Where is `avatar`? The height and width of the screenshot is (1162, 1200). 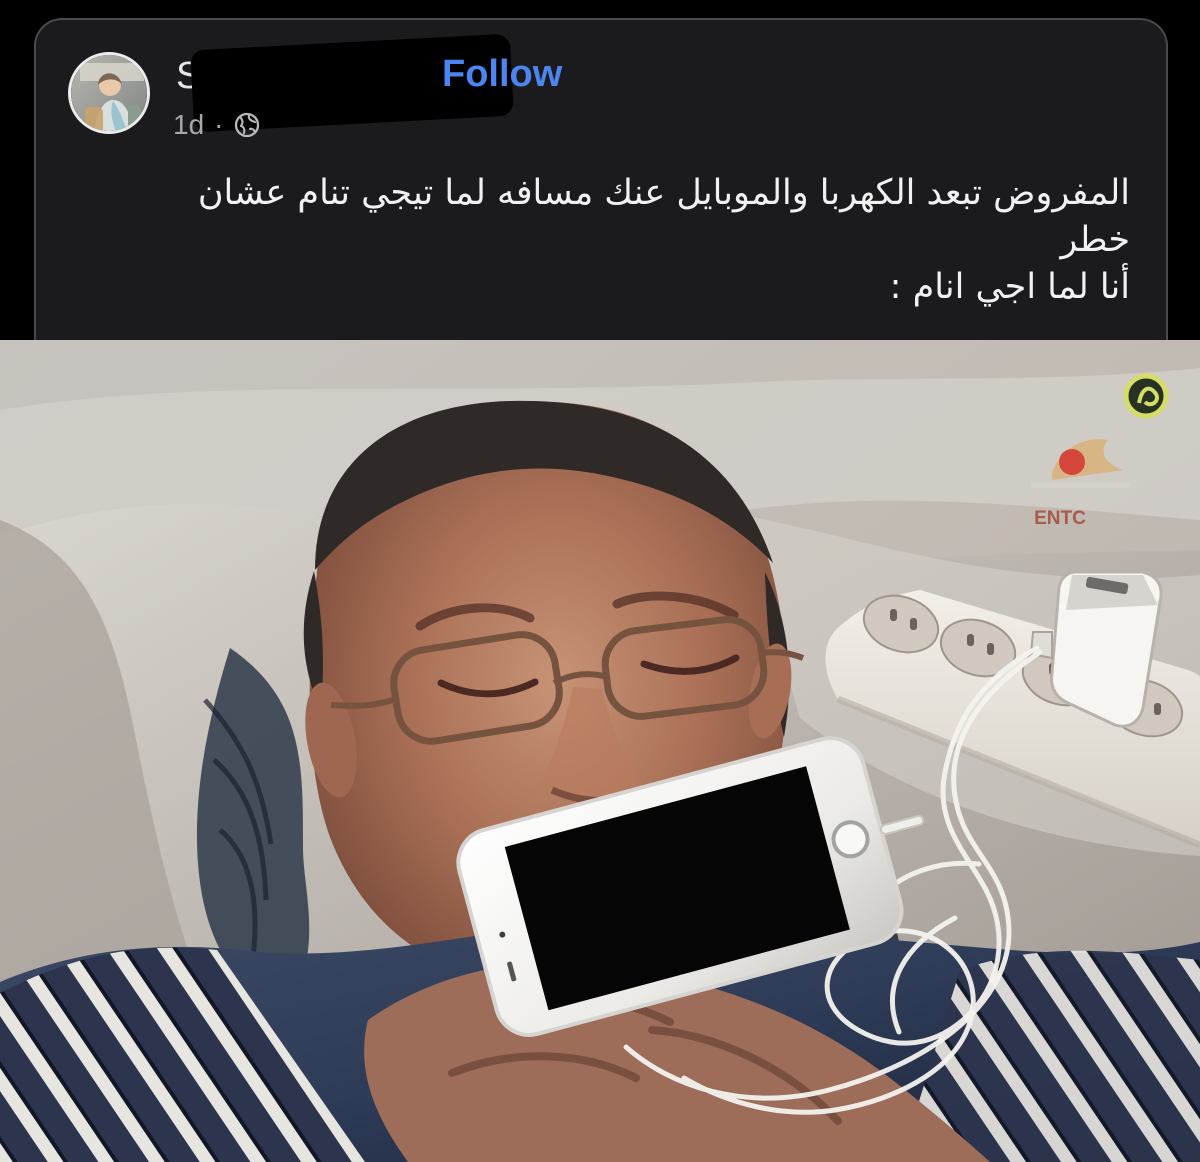 avatar is located at coordinates (109, 93).